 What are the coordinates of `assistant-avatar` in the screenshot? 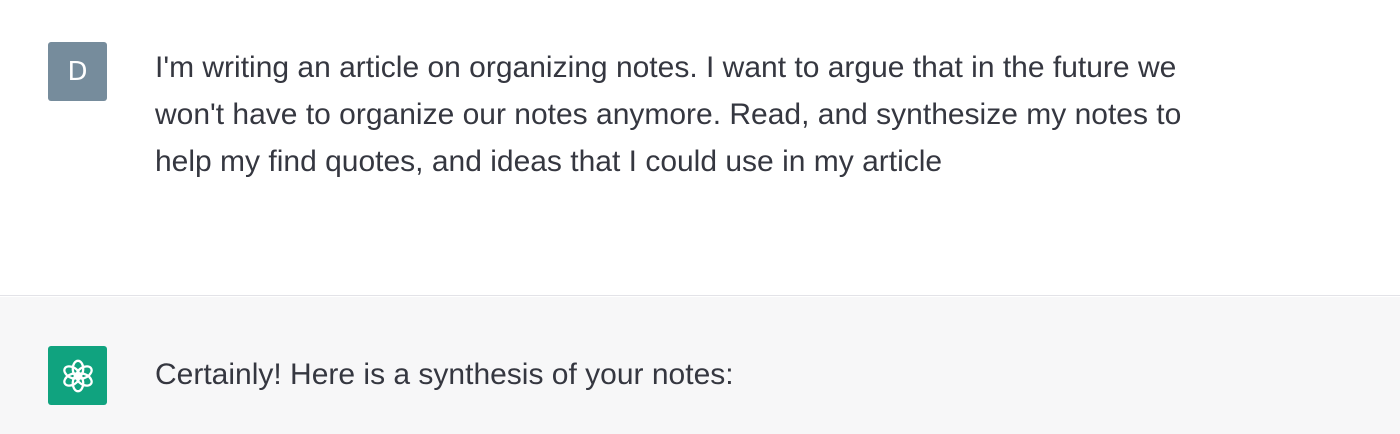 It's located at (77, 375).